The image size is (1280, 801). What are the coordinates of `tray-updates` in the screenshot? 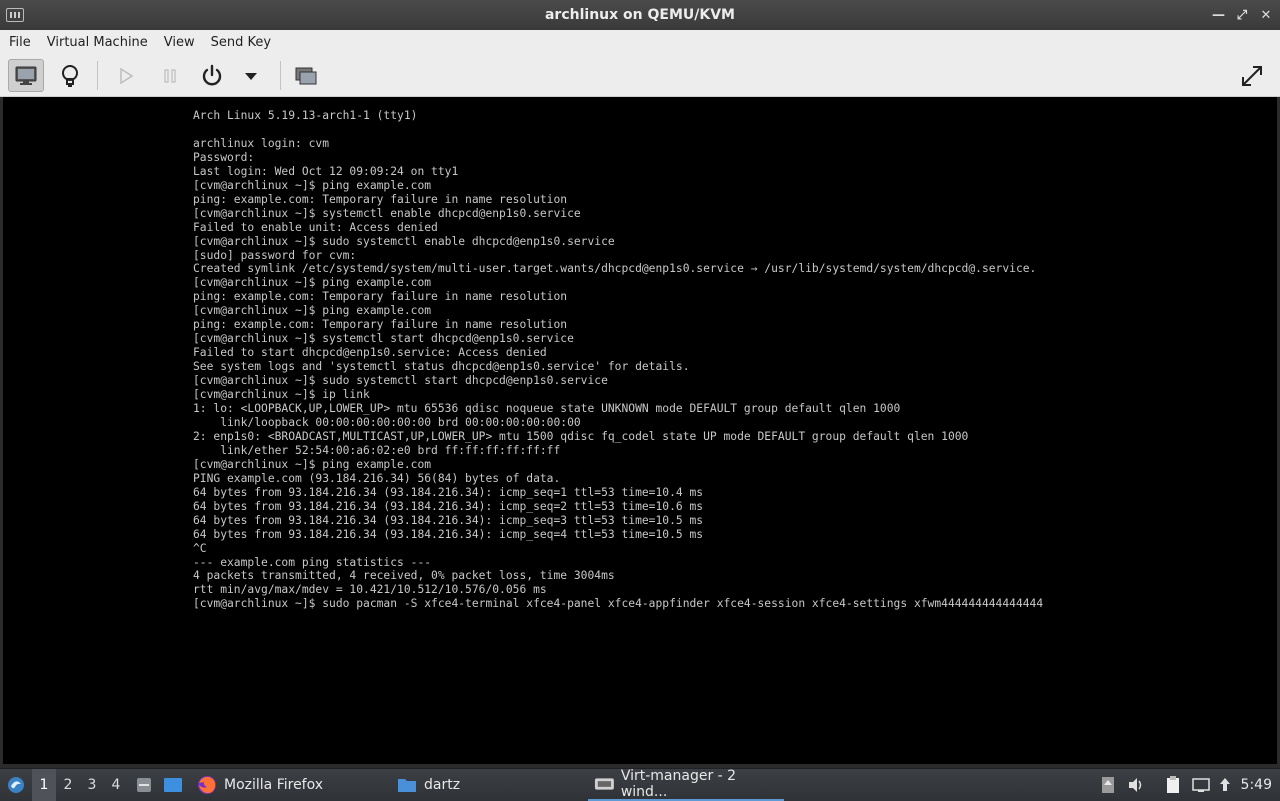 It's located at (1108, 785).